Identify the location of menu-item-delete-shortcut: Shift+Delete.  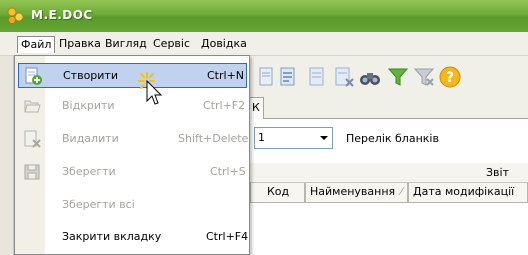
(213, 138).